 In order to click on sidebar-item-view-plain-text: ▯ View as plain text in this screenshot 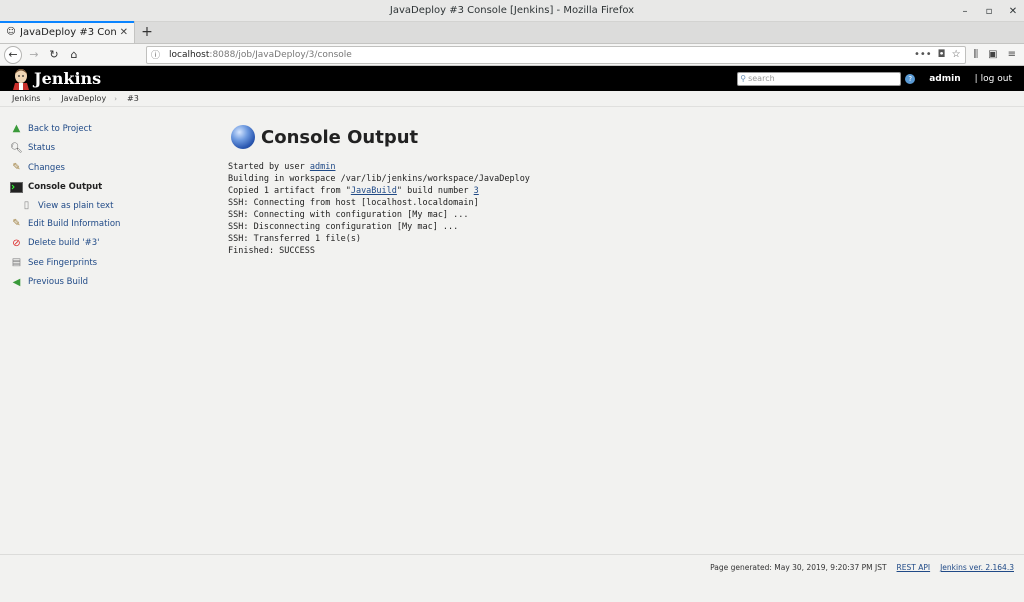, I will do `click(110, 205)`.